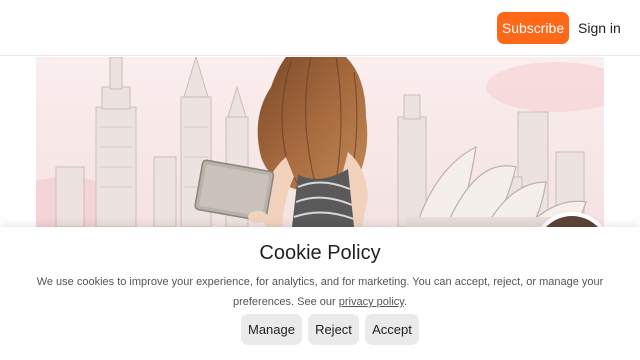  I want to click on subscribe-button: Subscribe, so click(533, 28).